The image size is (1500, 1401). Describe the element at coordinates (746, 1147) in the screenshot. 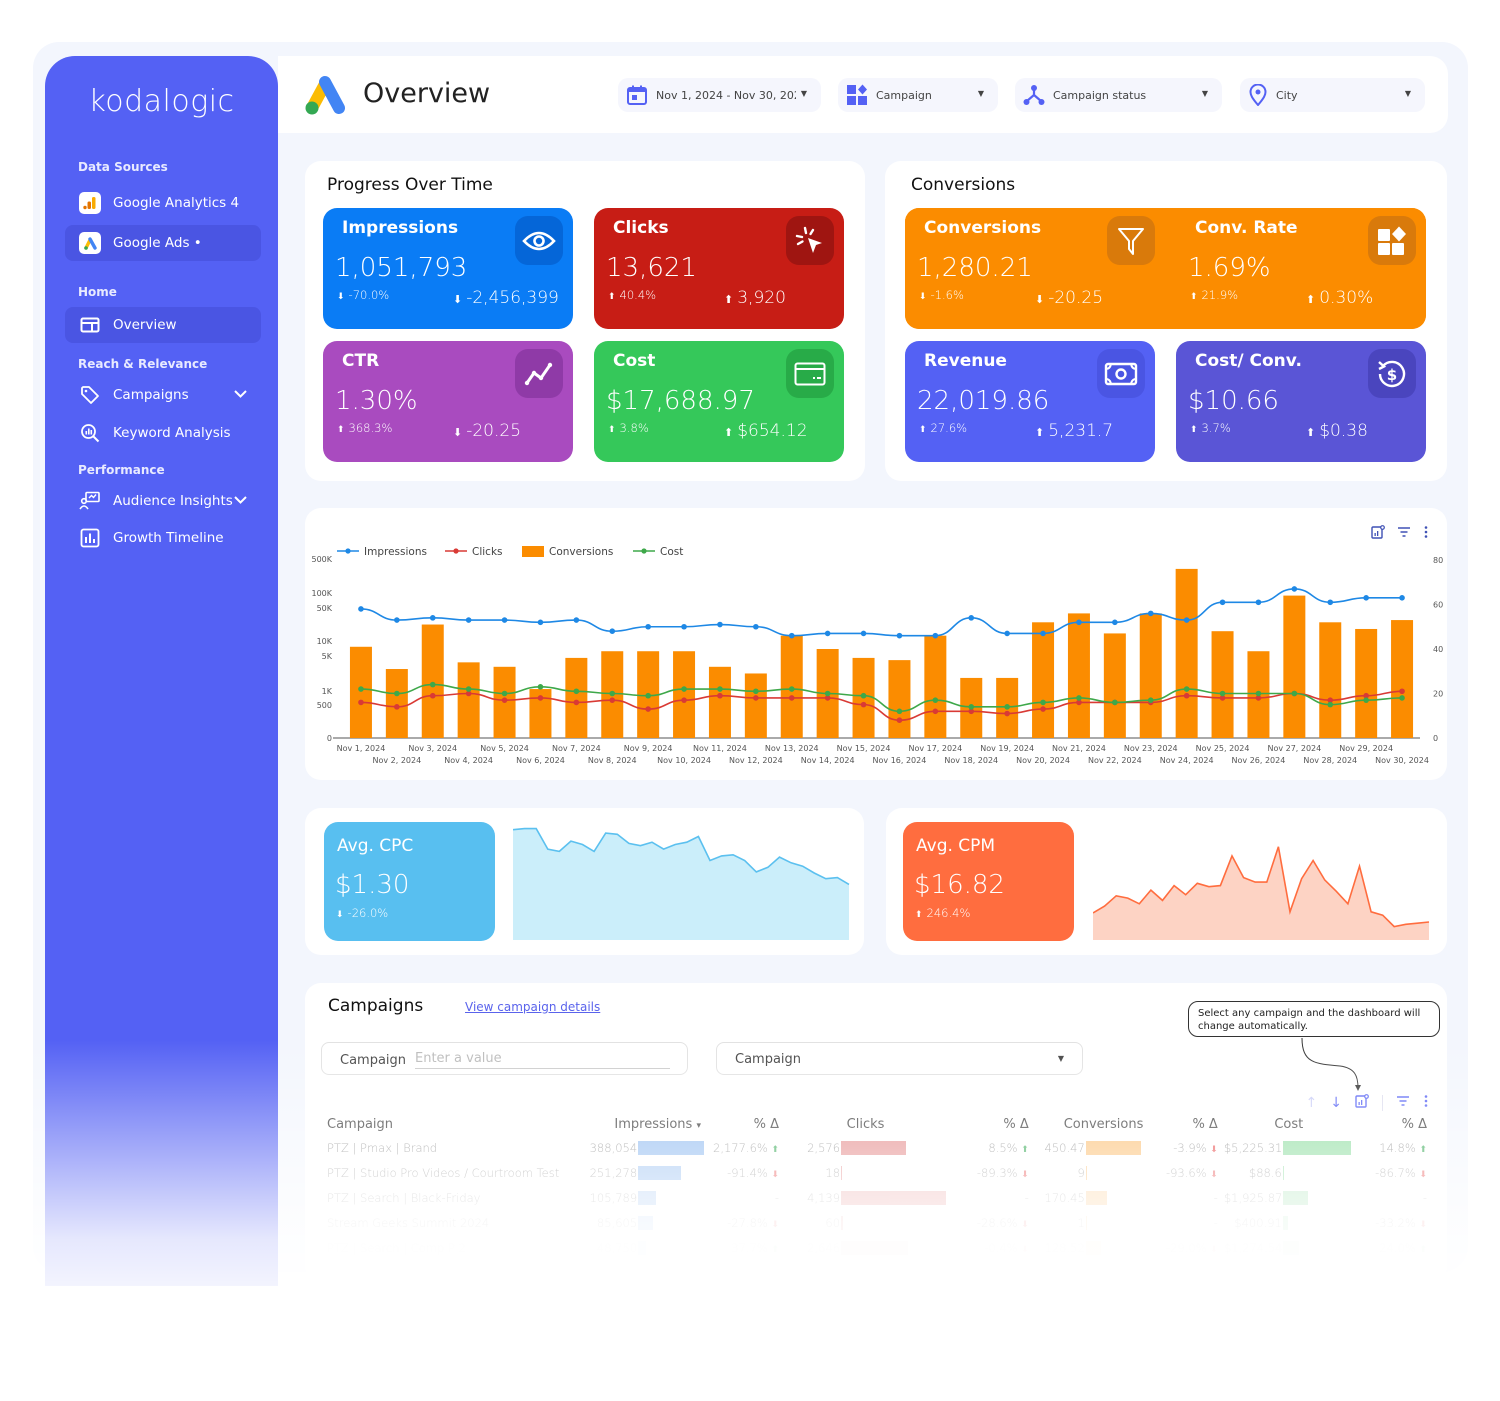

I see `impressions-delta: 2,177.6% ⬆` at that location.